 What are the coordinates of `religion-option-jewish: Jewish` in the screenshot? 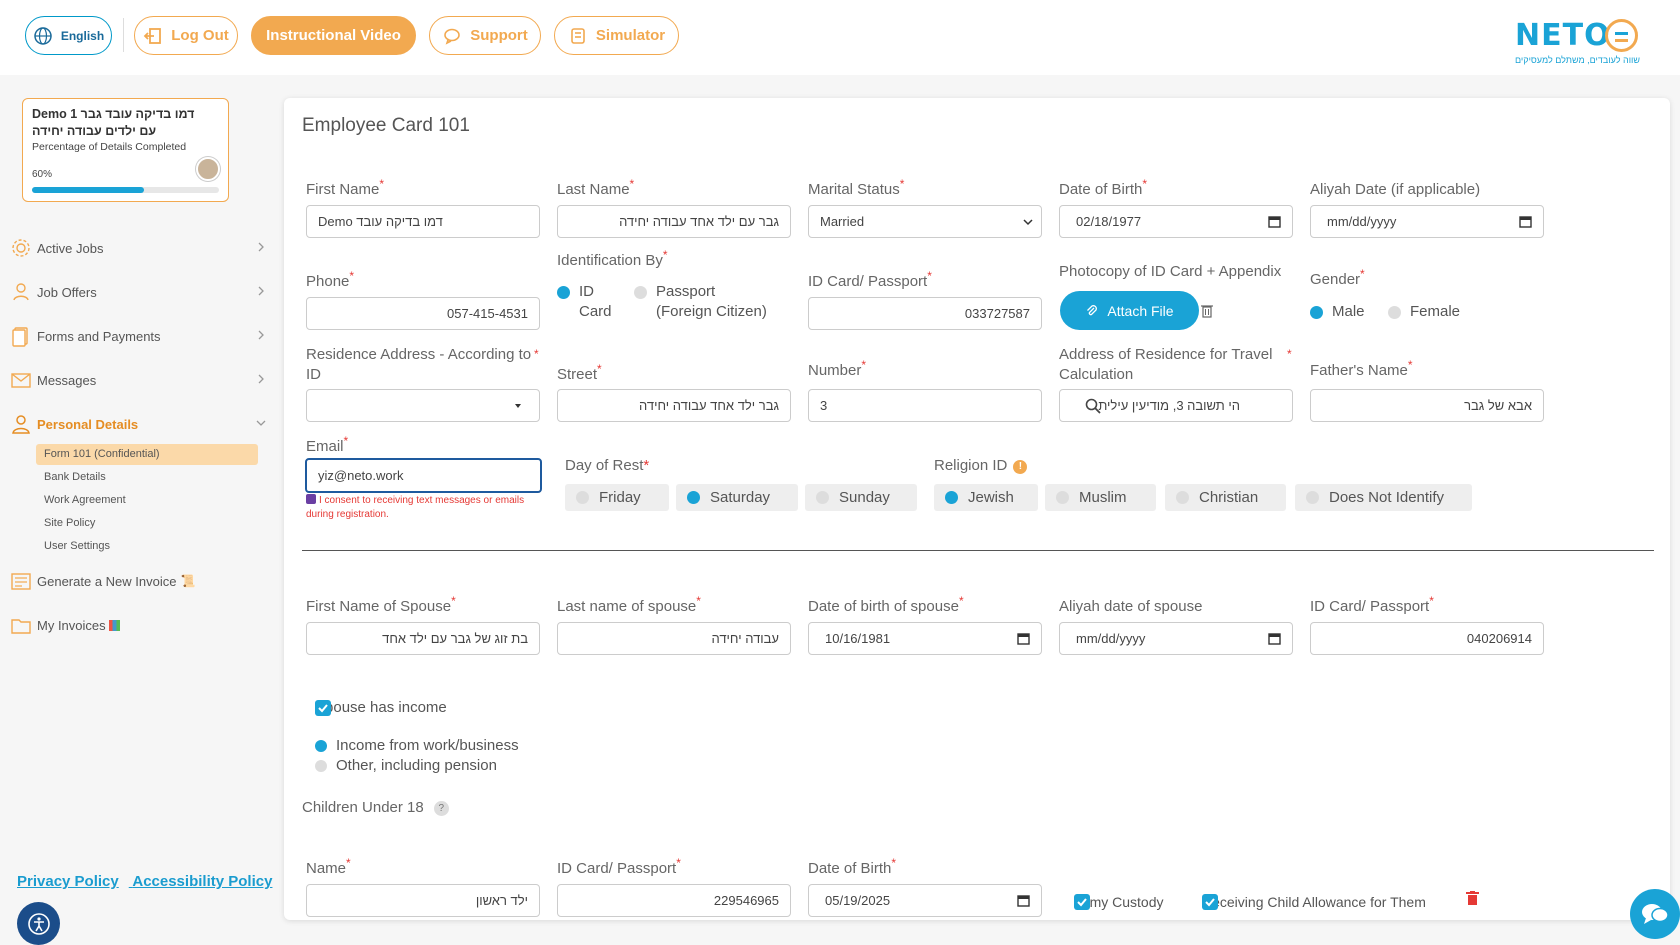 It's located at (986, 497).